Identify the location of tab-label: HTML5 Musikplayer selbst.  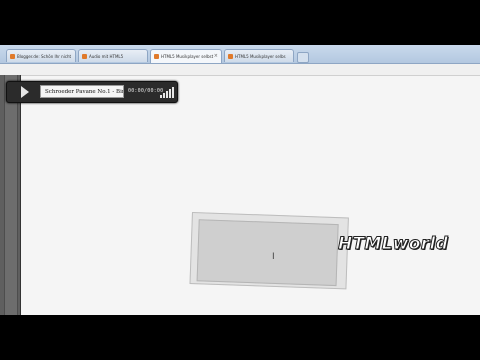
(187, 56).